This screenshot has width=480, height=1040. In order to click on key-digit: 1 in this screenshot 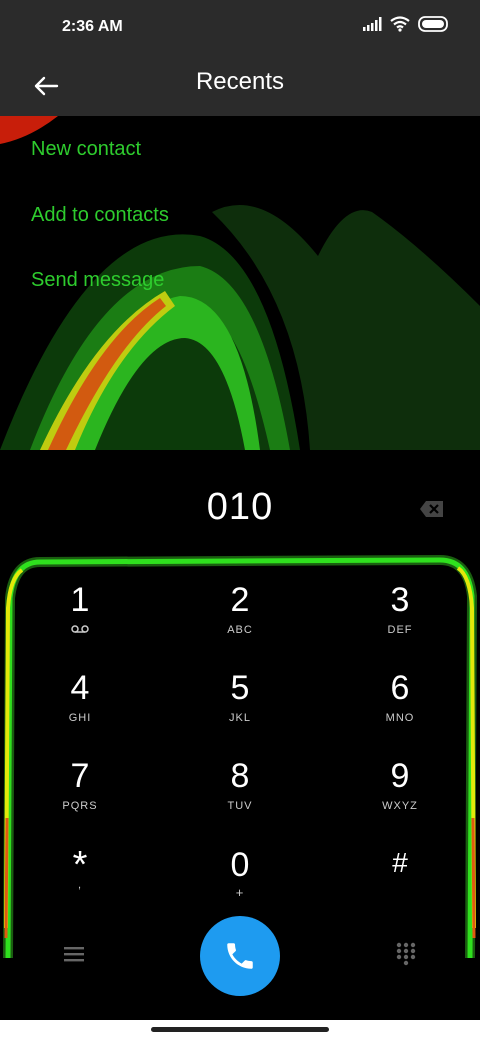, I will do `click(80, 600)`.